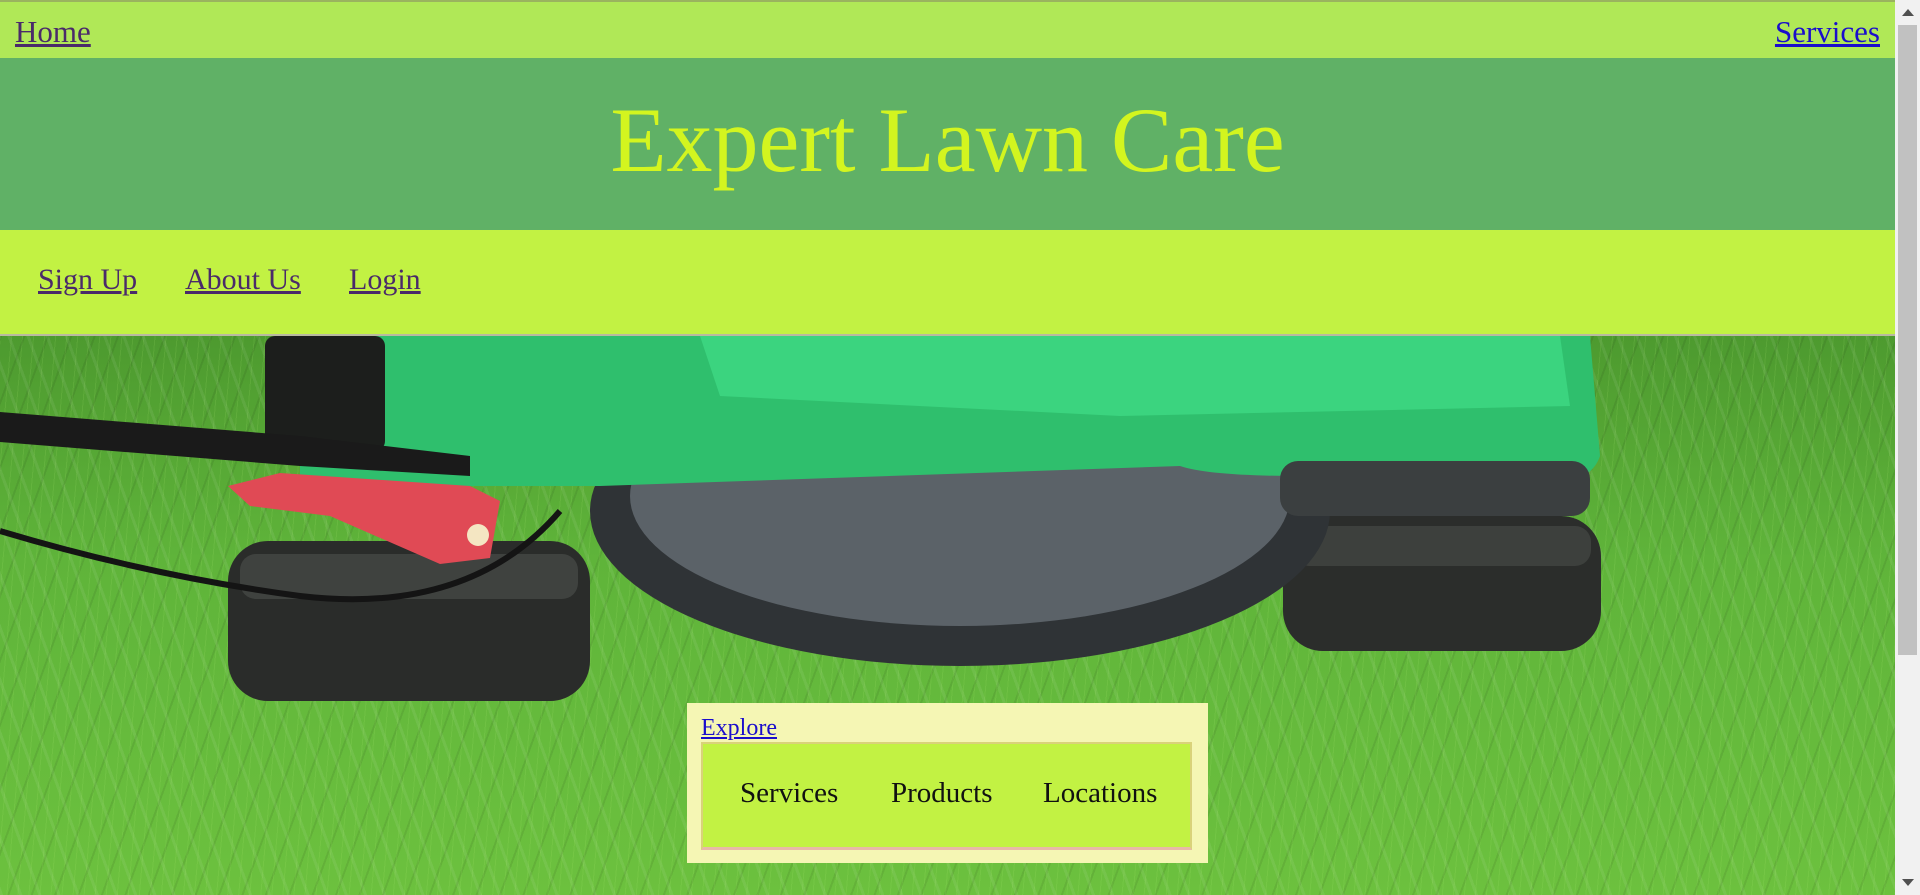 This screenshot has height=895, width=1920. What do you see at coordinates (947, 283) in the screenshot?
I see `secondary-navigation: Sign Up About Us Login` at bounding box center [947, 283].